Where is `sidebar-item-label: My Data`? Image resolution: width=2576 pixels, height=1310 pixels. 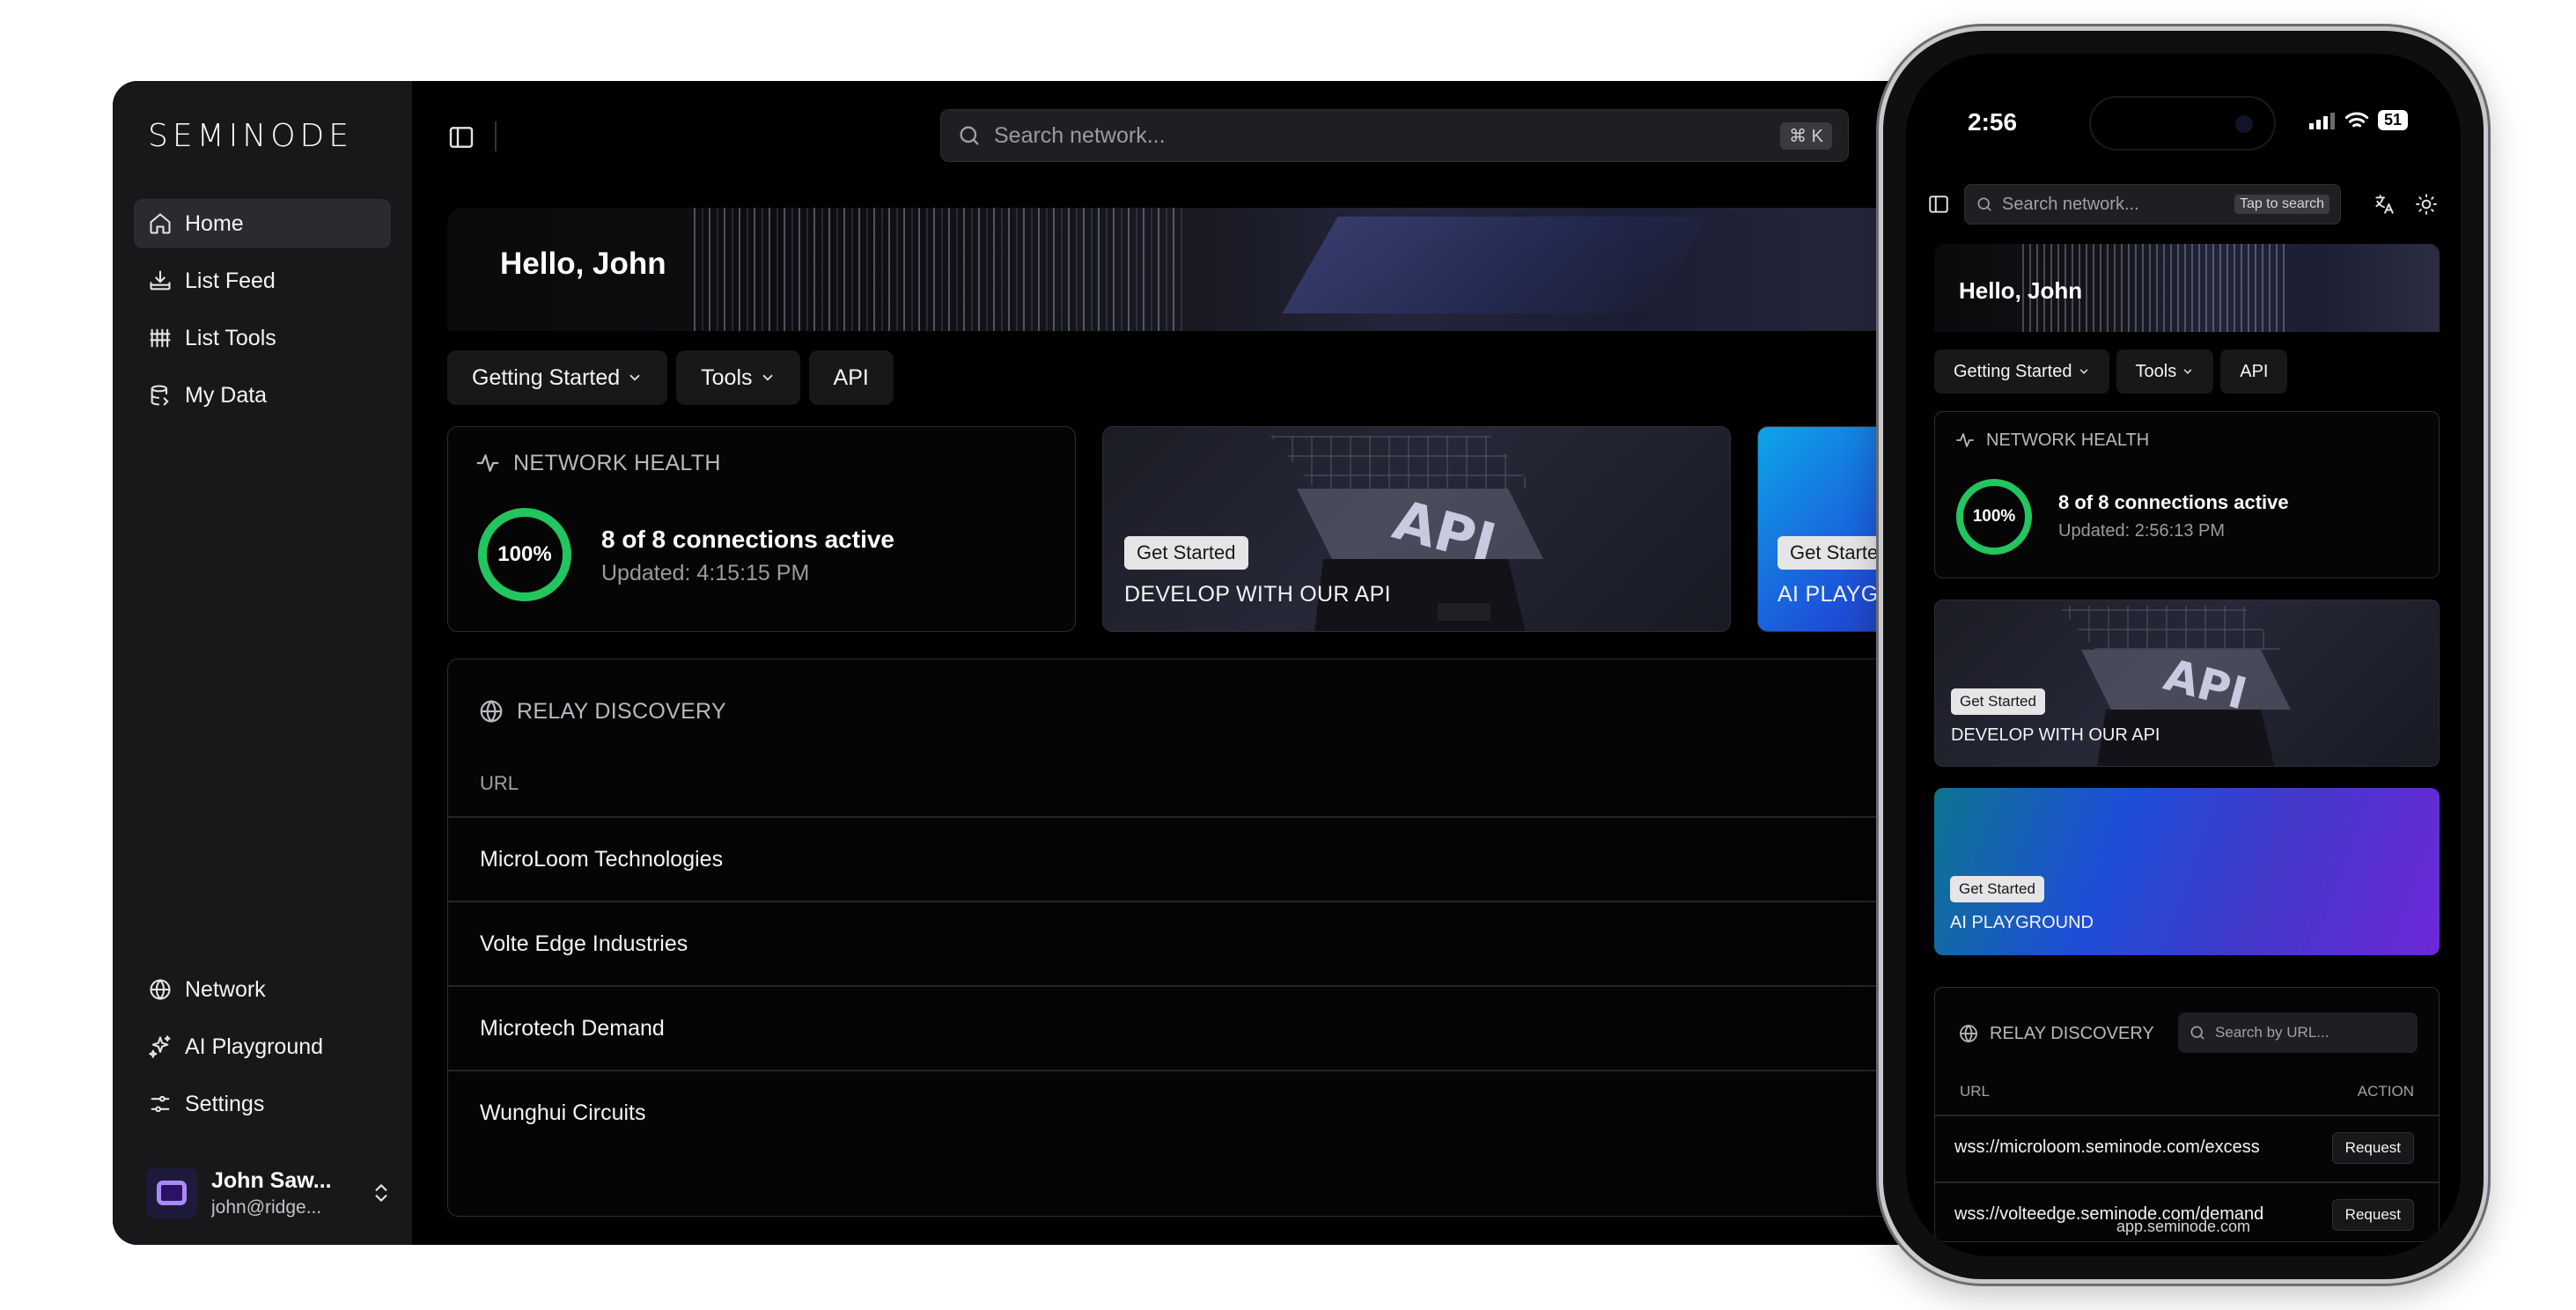
sidebar-item-label: My Data is located at coordinates (226, 395).